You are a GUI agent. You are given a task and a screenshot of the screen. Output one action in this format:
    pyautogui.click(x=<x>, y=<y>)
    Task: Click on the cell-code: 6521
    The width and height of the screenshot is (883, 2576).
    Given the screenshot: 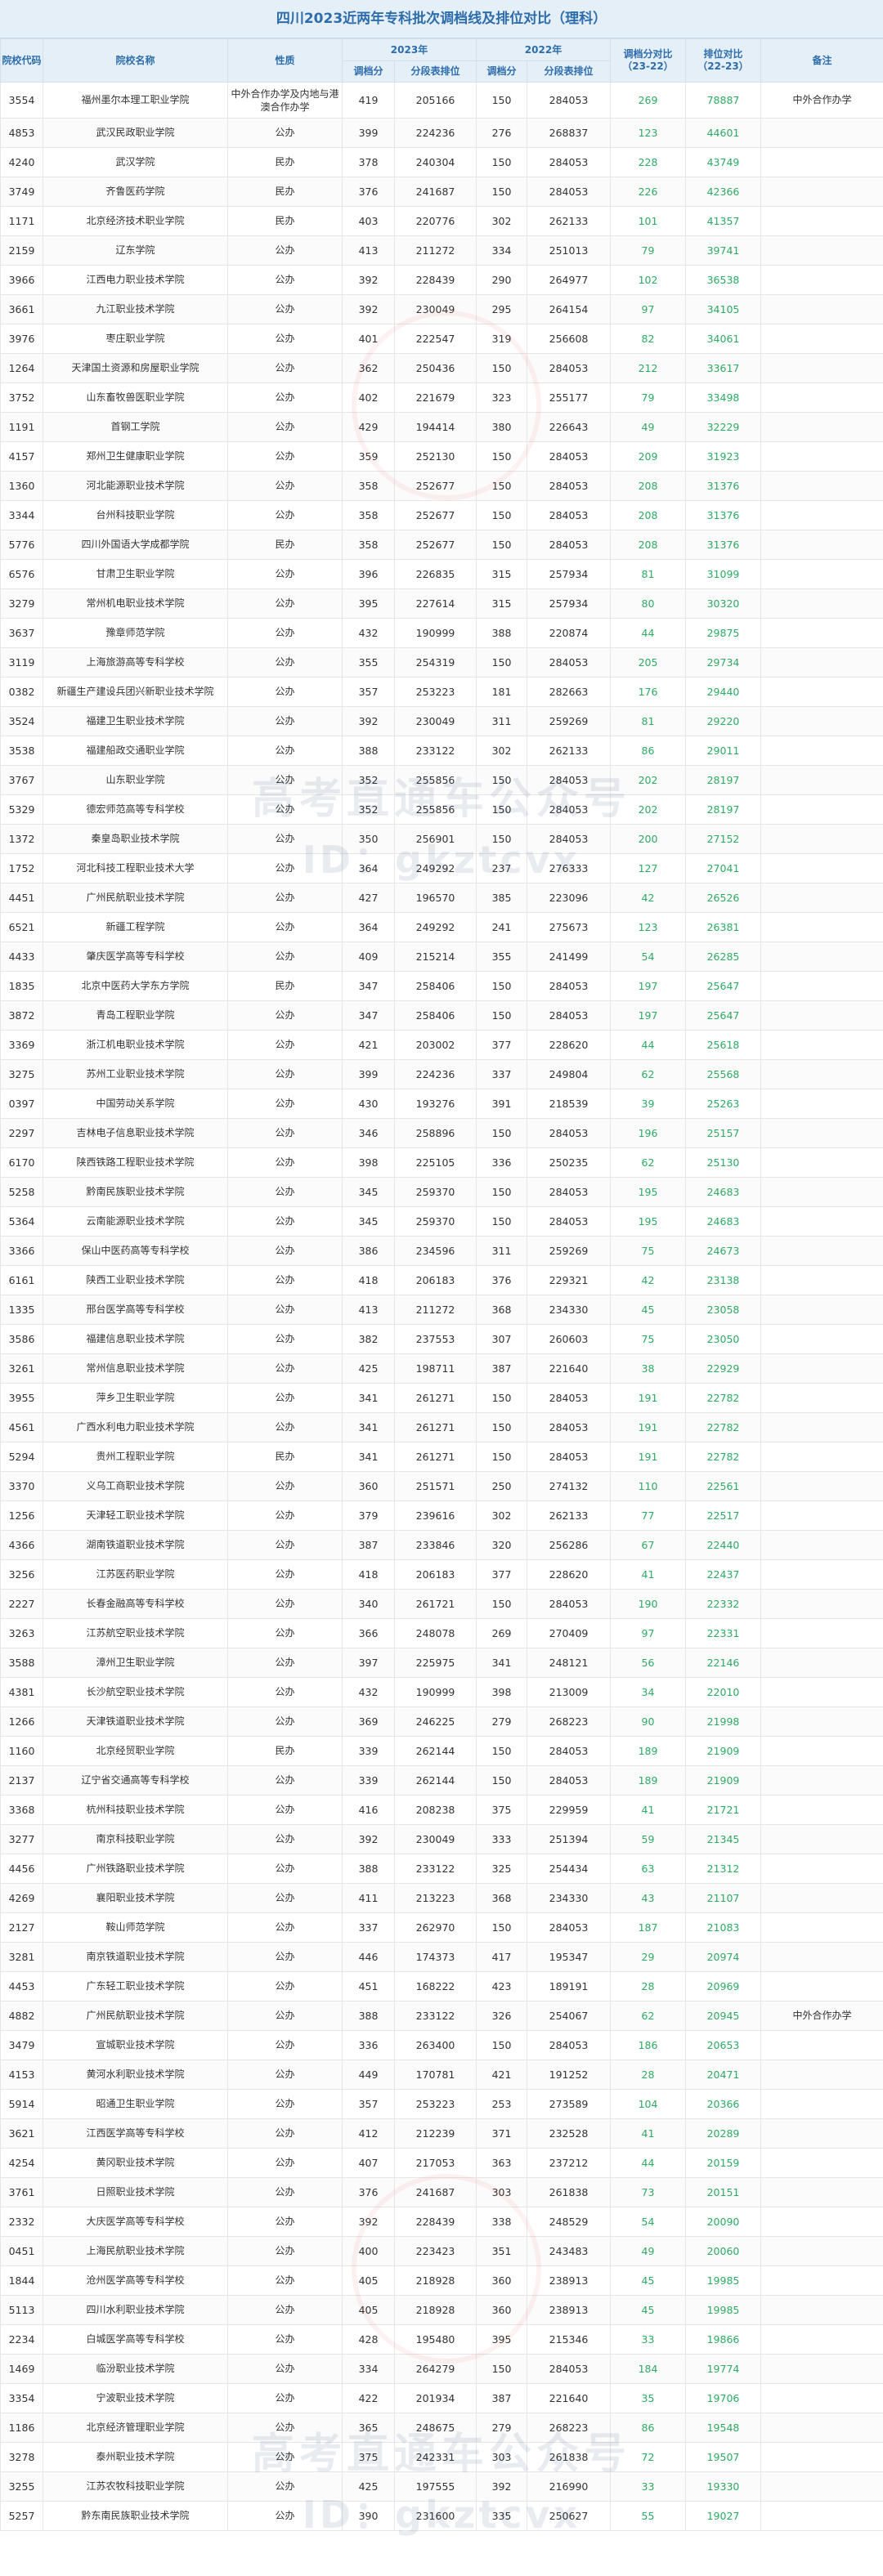 What is the action you would take?
    pyautogui.click(x=21, y=927)
    